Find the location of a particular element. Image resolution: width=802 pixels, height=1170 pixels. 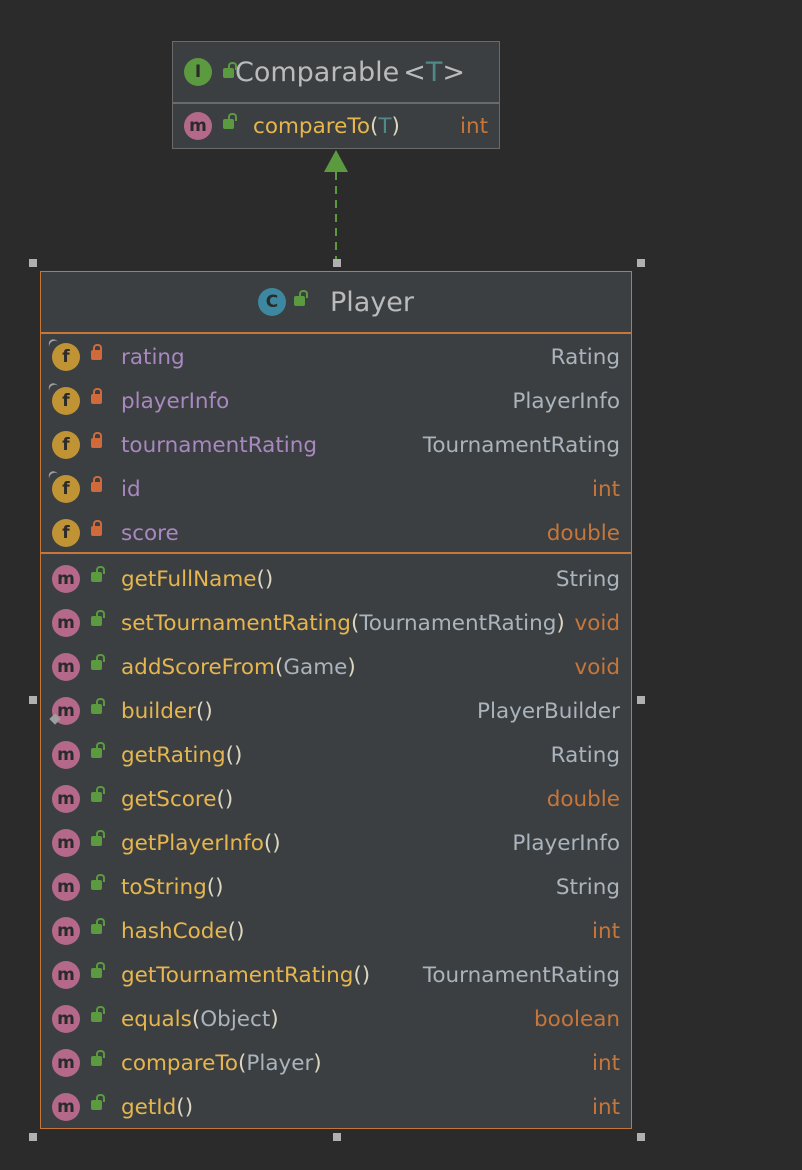

interface-method-row: m compareTo(T) int is located at coordinates (336, 126).